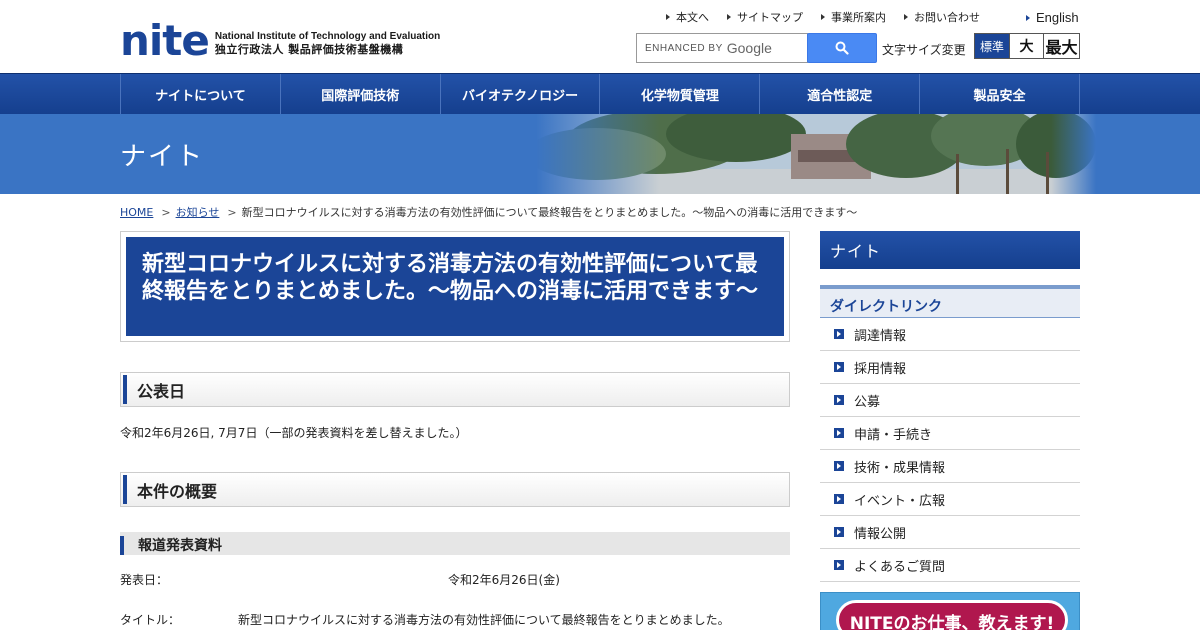 The image size is (1200, 630). I want to click on publication-date-text: 令和2年6月26日, 7月7日（一部の発表資料を差し替えました。）, so click(294, 433).